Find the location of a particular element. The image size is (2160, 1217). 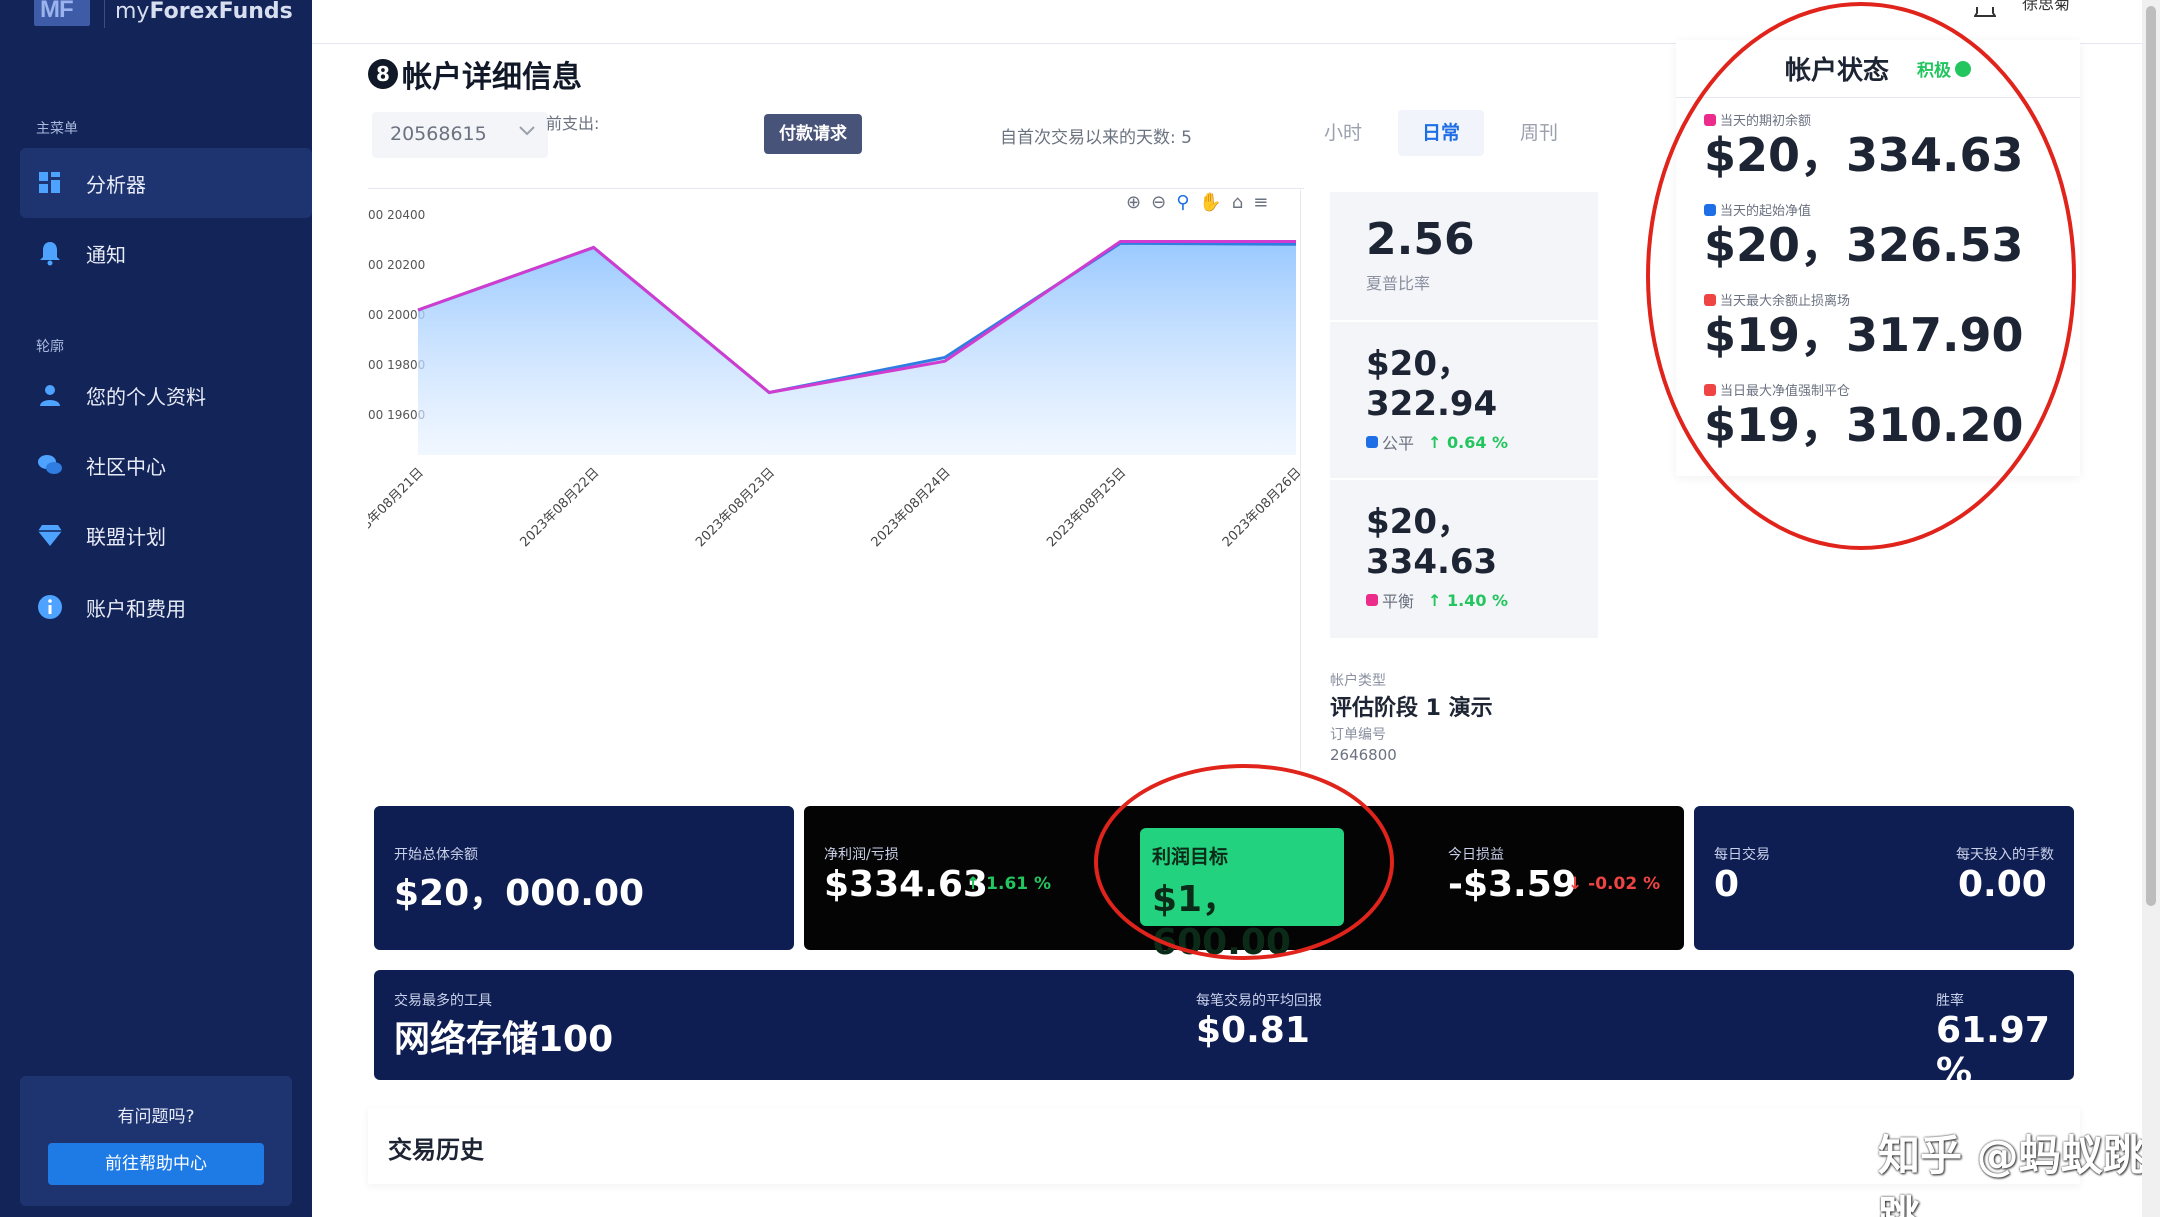

diamond-icon is located at coordinates (50, 535).